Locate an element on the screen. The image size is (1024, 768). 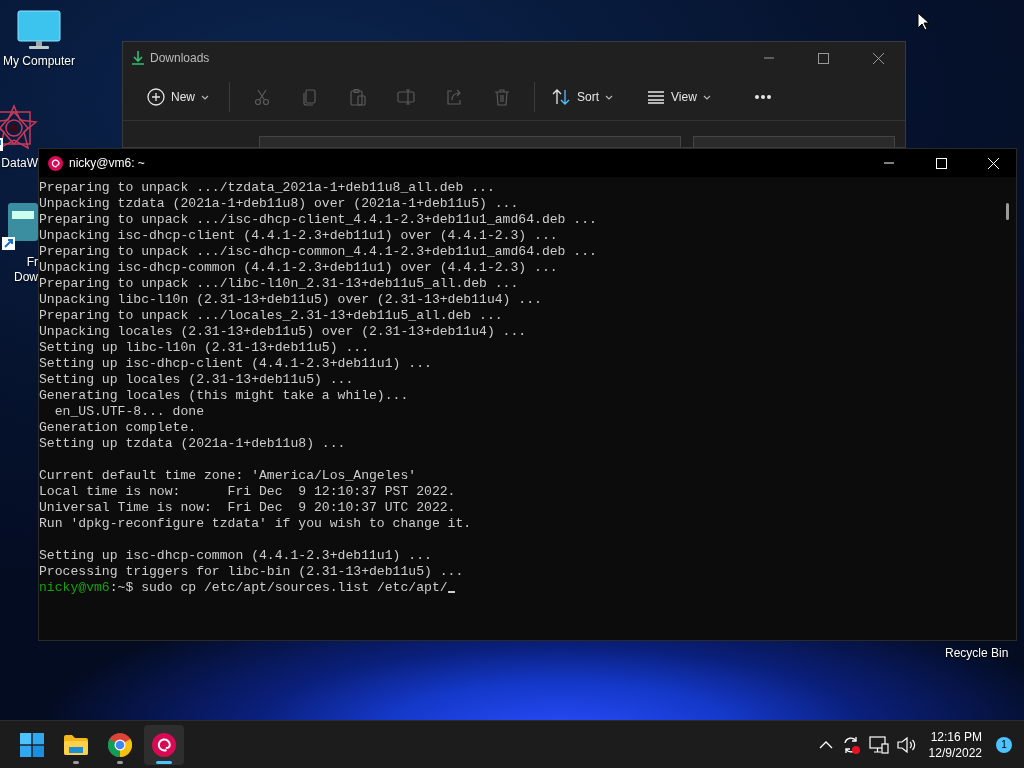
terminal-line: Generation complete. is located at coordinates (118, 428).